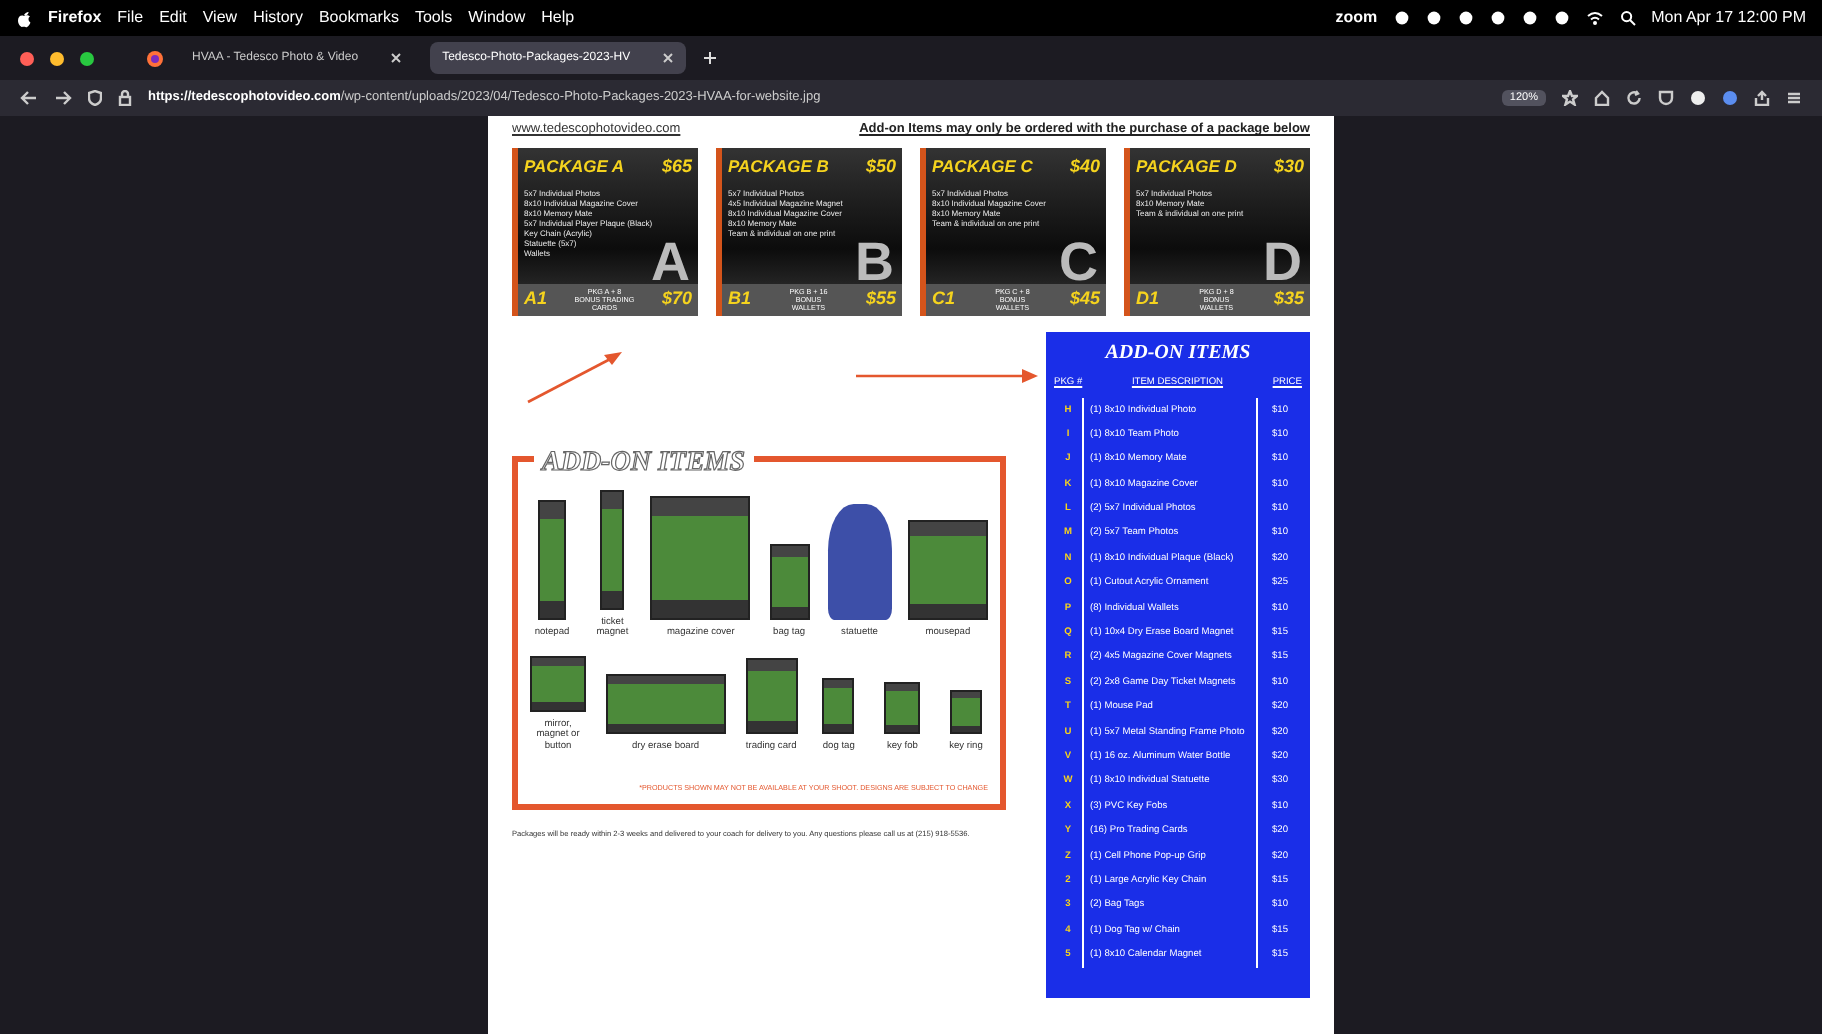 This screenshot has width=1822, height=1034. What do you see at coordinates (574, 167) in the screenshot?
I see `package-title: PACKAGE A` at bounding box center [574, 167].